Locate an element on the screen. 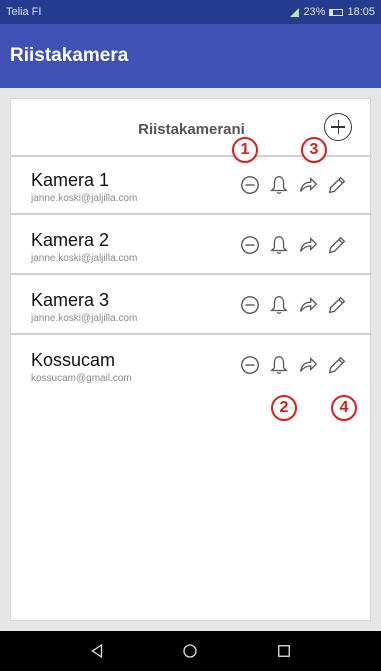 The image size is (381, 671). annotation-marker-2: 2 is located at coordinates (284, 408).